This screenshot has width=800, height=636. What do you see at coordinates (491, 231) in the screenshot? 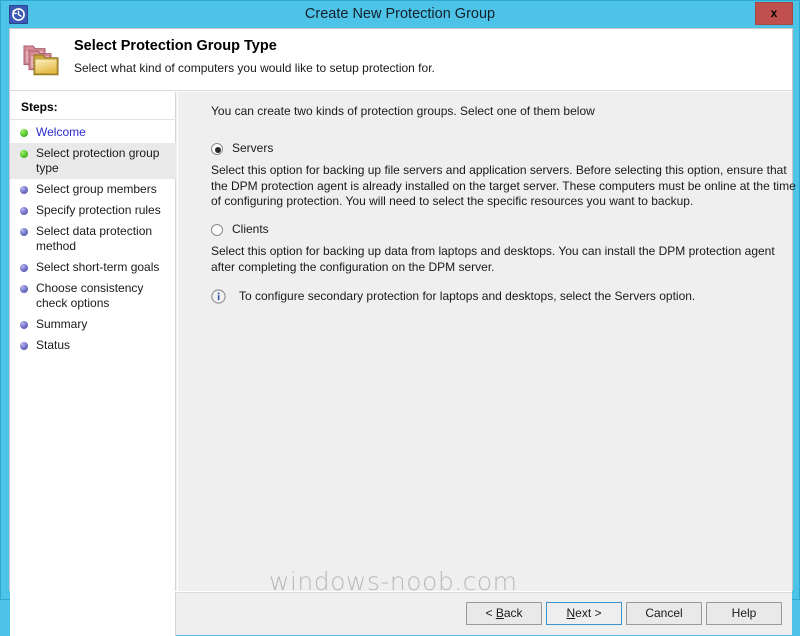
I see `radio-row-clients: Clients` at bounding box center [491, 231].